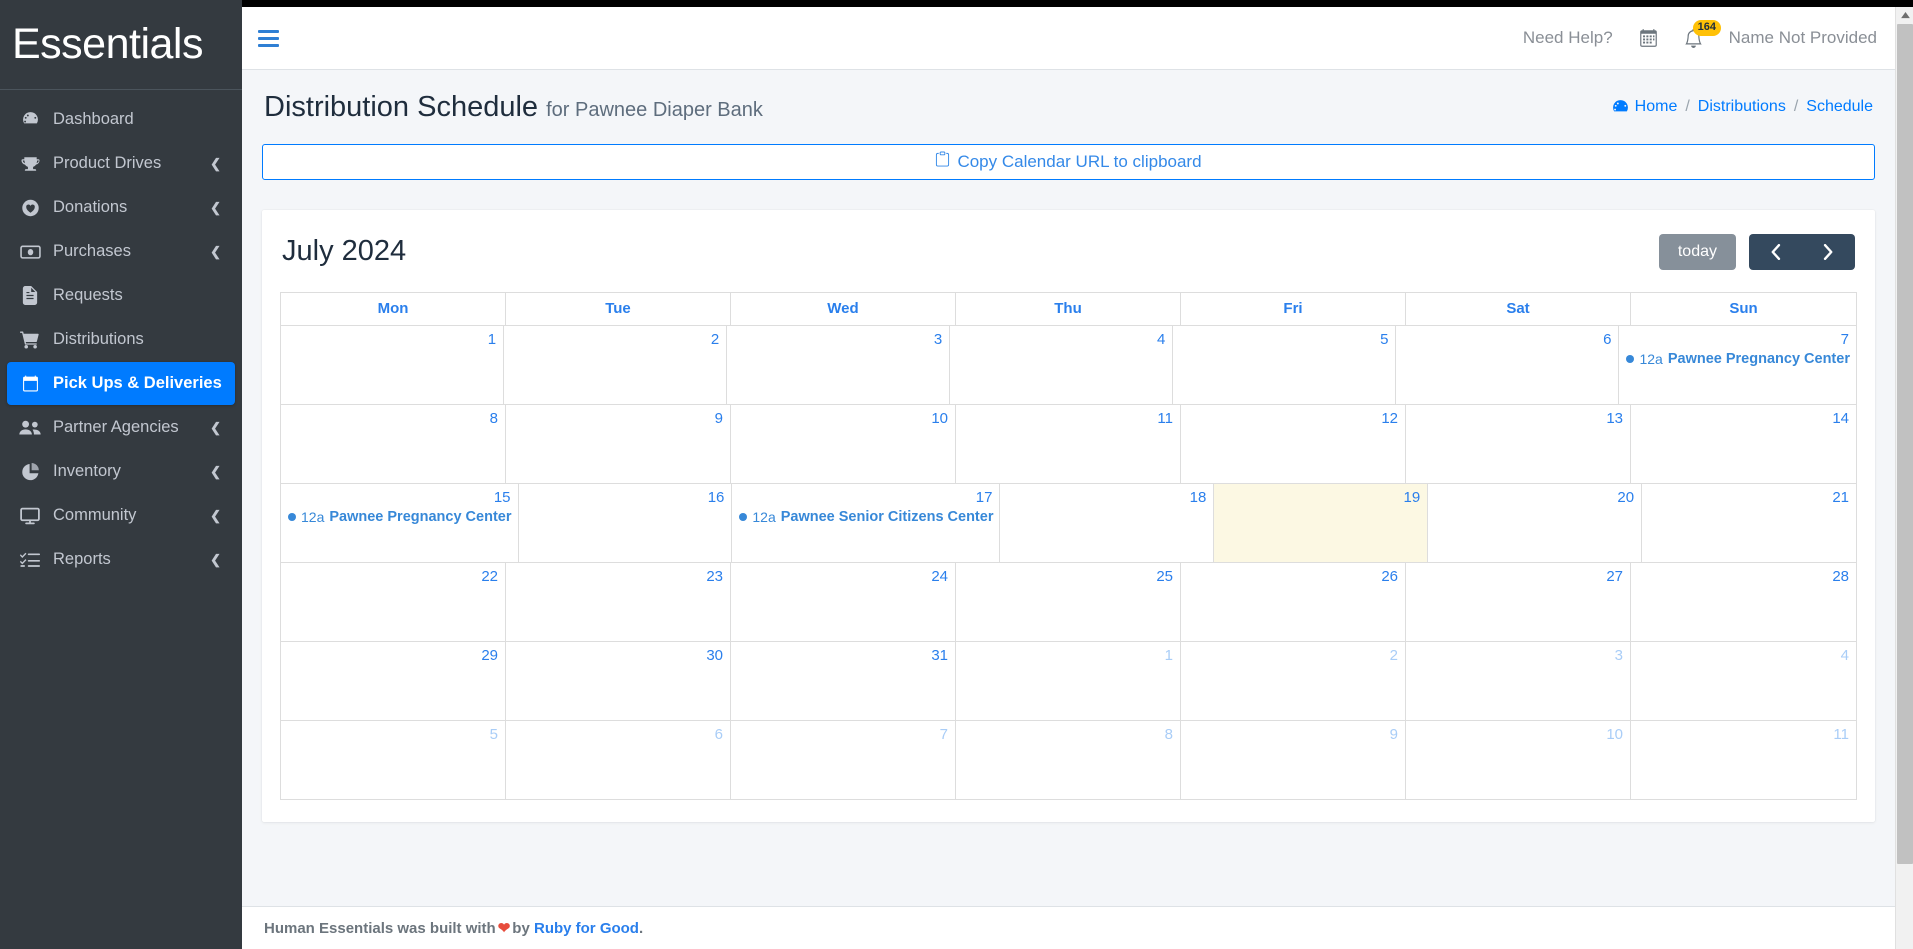 The height and width of the screenshot is (949, 1913). Describe the element at coordinates (843, 760) in the screenshot. I see `calendar-day-cell: 7` at that location.